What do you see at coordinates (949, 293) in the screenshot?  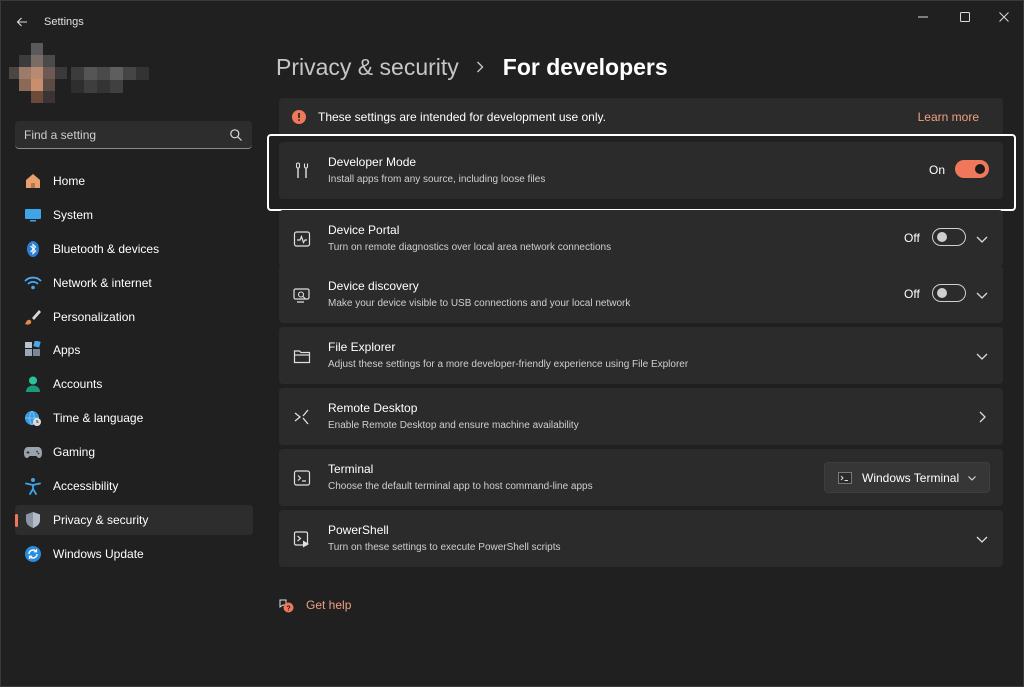 I see `device-discovery-toggle` at bounding box center [949, 293].